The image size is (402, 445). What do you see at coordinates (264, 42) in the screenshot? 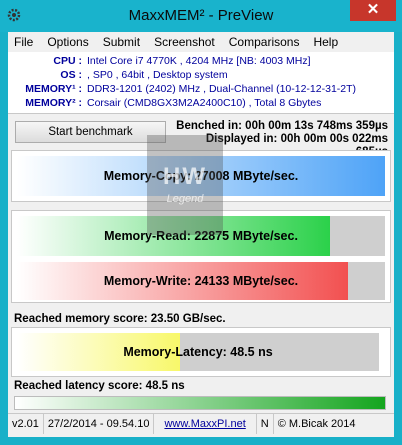
I see `menu-comparisons: Comparisons` at bounding box center [264, 42].